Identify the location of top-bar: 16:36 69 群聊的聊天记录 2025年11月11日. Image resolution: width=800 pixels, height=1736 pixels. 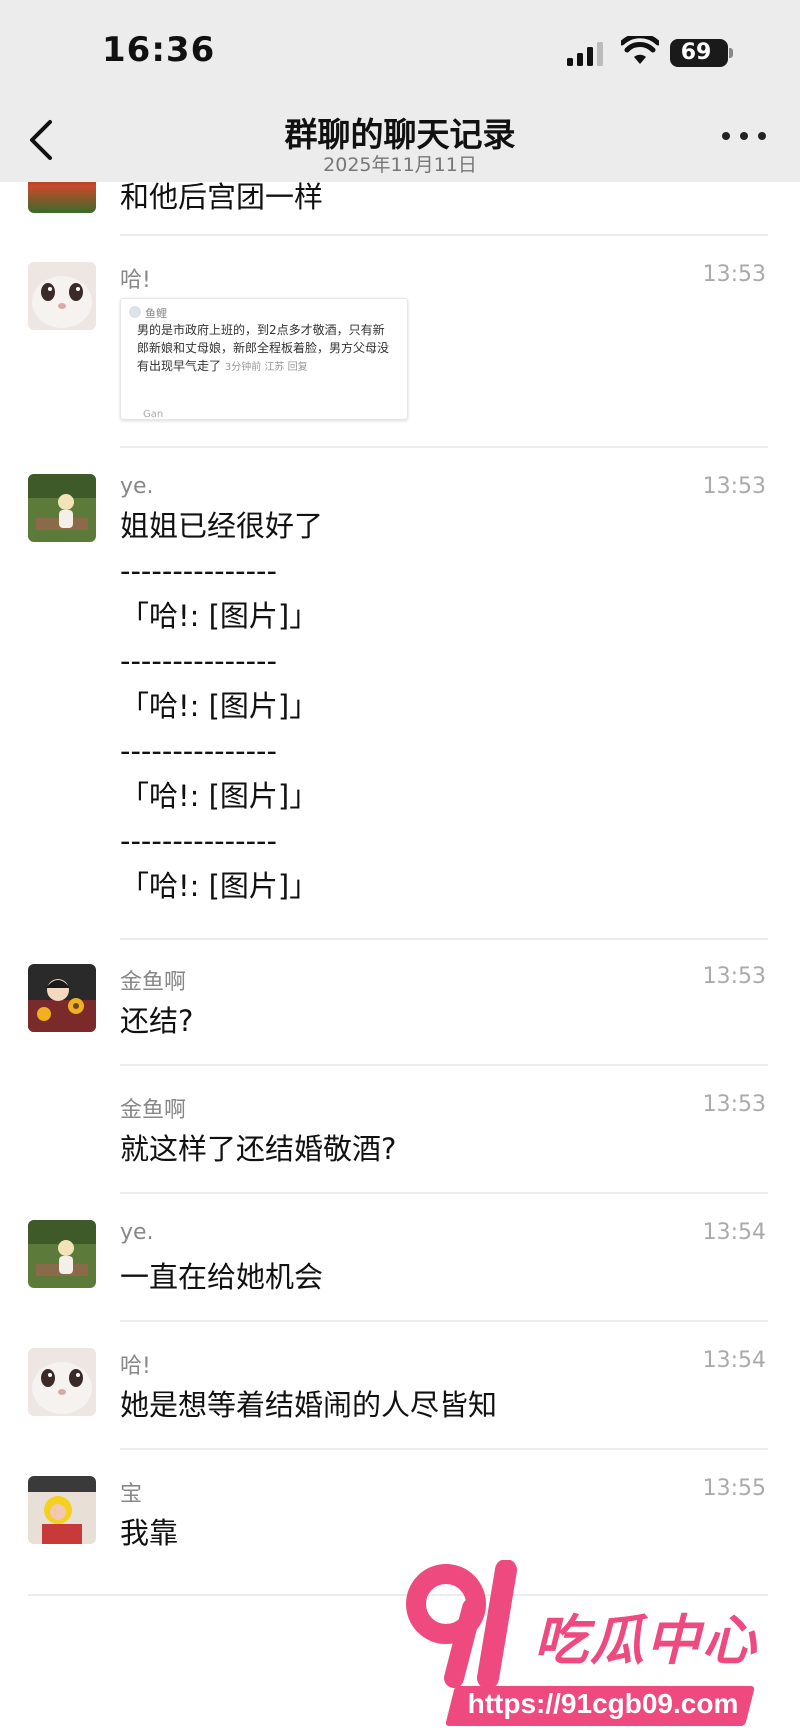
(400, 91).